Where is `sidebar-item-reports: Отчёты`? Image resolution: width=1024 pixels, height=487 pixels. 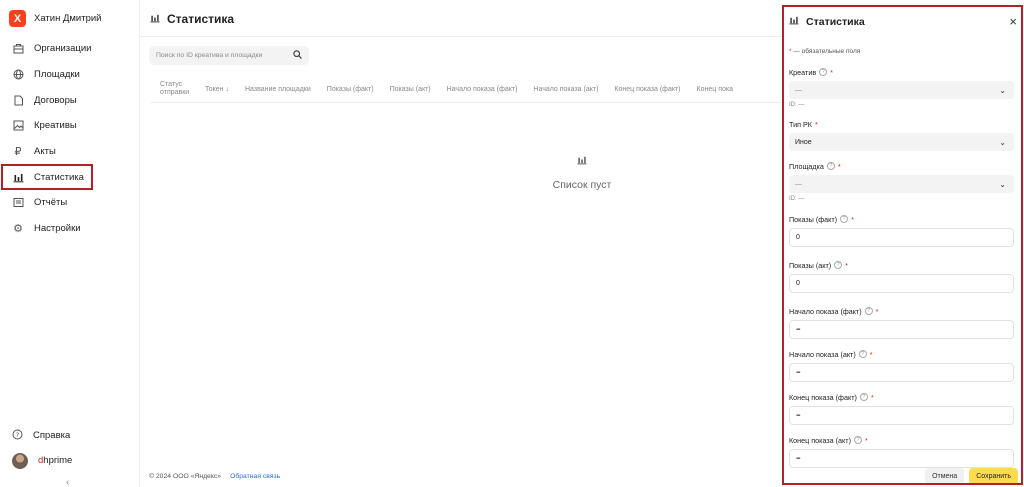 sidebar-item-reports: Отчёты is located at coordinates (70, 203).